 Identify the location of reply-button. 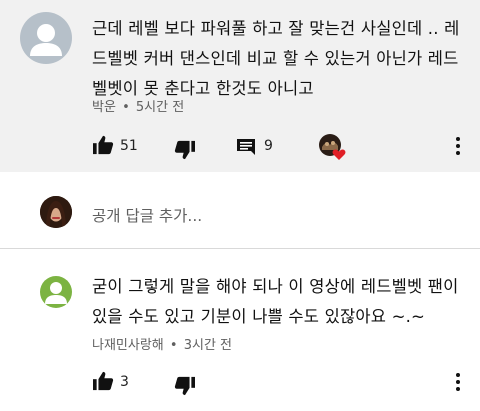
(246, 147).